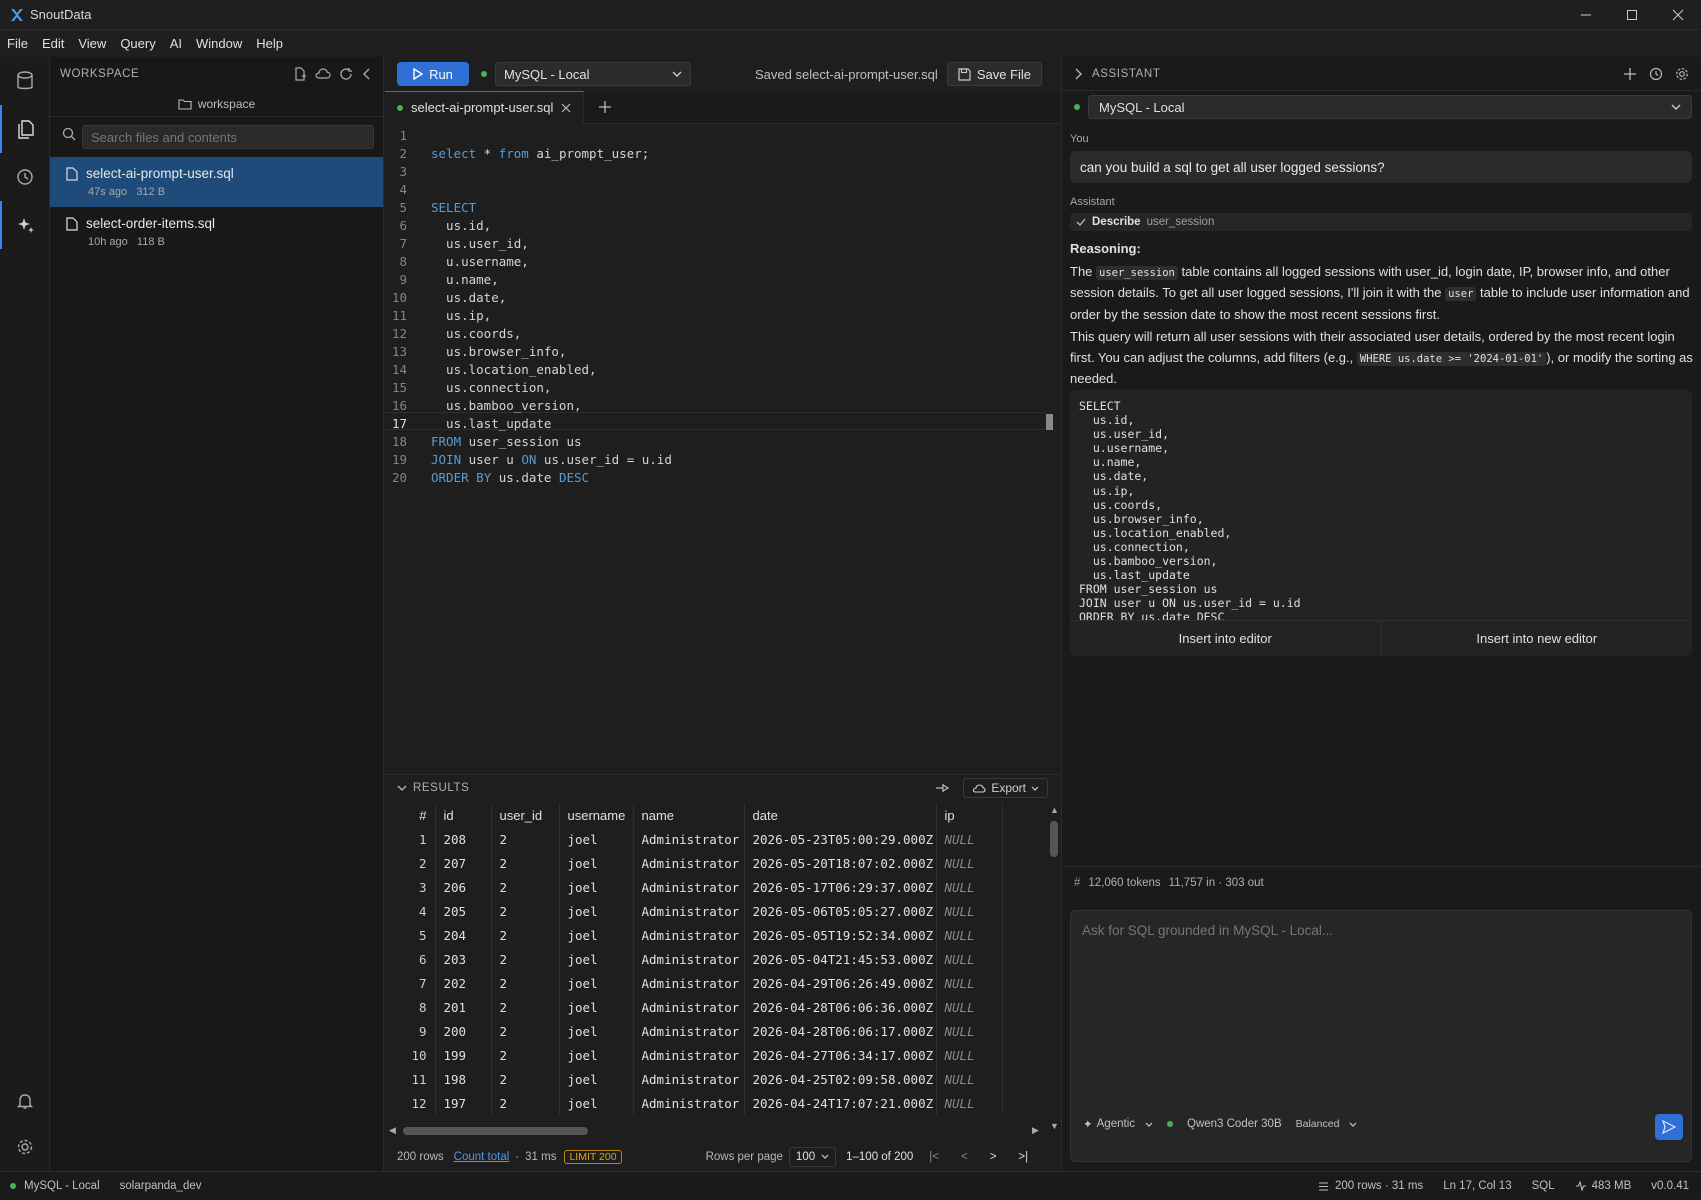 This screenshot has height=1200, width=1701. What do you see at coordinates (463, 983) in the screenshot?
I see `table-cell: 202` at bounding box center [463, 983].